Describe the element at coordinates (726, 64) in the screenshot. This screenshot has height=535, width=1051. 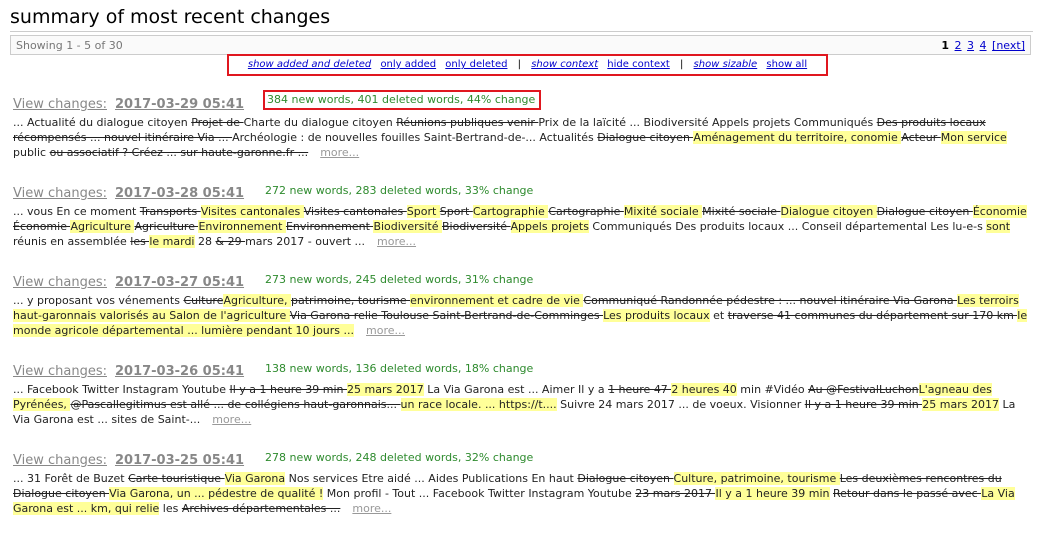
I see `show-sizable-link: show sizable` at that location.